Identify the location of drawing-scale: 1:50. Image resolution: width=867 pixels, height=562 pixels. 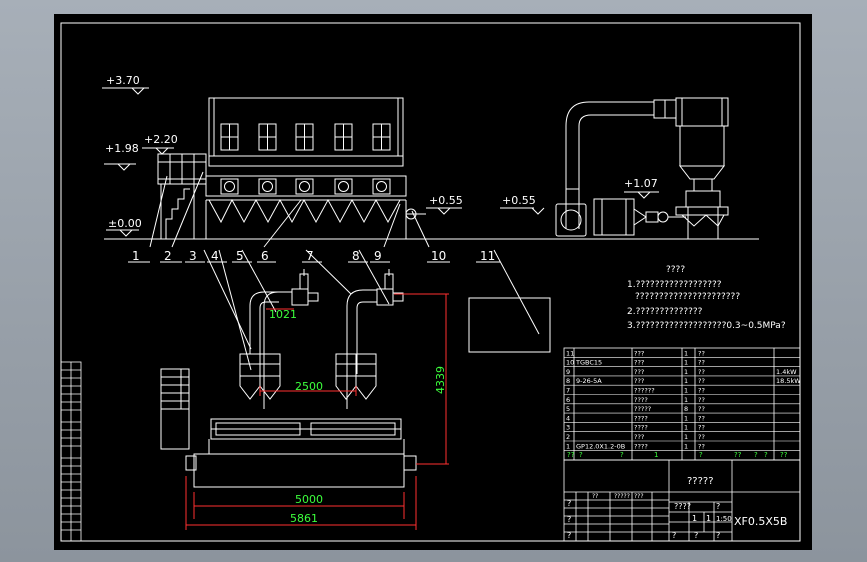
(724, 519).